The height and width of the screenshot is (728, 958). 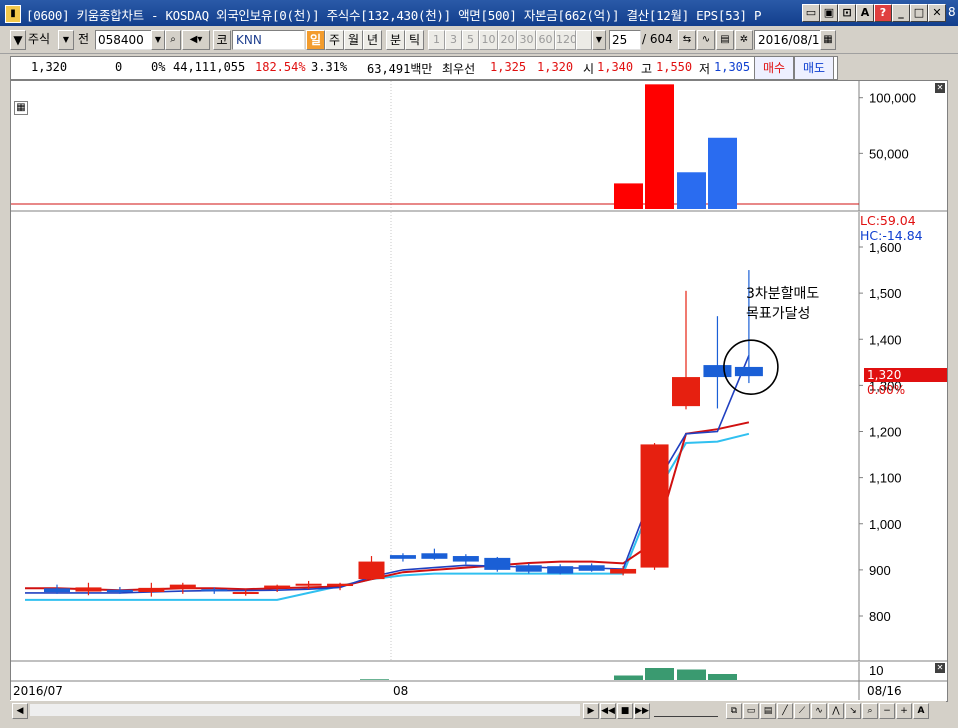 What do you see at coordinates (870, 711) in the screenshot?
I see `zoom-in-icon: ⌕` at bounding box center [870, 711].